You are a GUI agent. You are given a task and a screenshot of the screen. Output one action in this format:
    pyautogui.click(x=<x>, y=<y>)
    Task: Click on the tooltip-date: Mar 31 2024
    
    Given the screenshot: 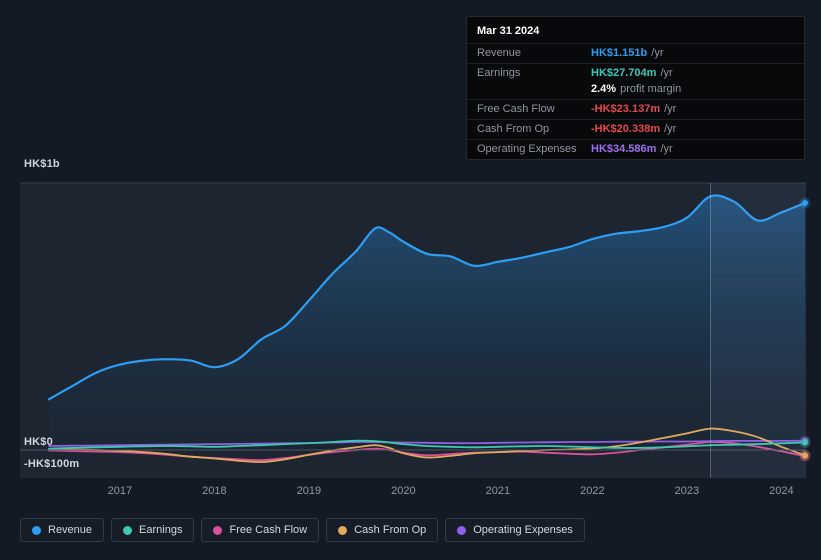 What is the action you would take?
    pyautogui.click(x=508, y=31)
    